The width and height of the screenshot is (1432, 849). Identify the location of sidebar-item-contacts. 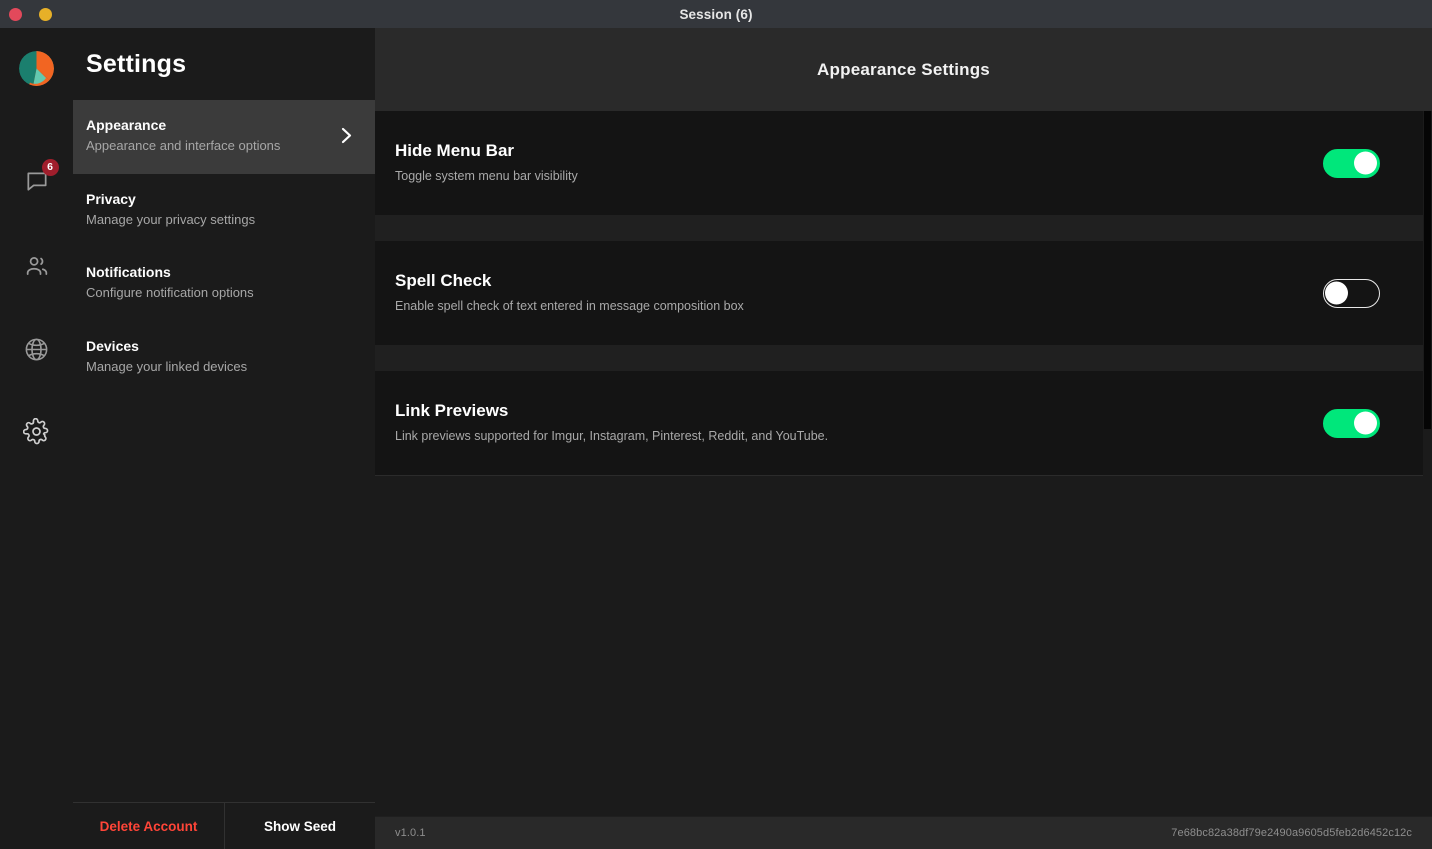
(36, 266).